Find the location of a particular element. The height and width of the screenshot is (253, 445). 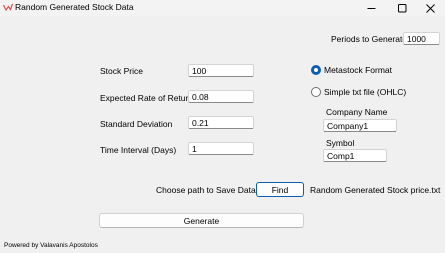

stock-price-label: Stock Price is located at coordinates (121, 71).